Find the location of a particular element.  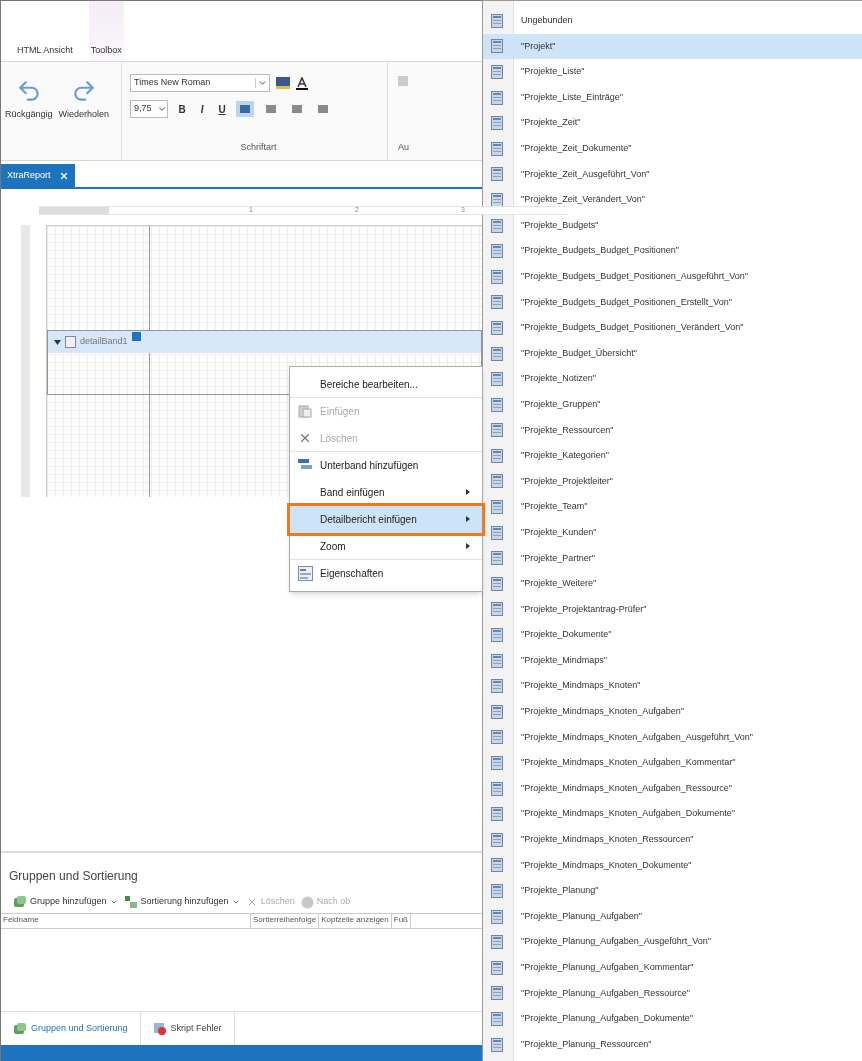

align-button is located at coordinates (245, 109).